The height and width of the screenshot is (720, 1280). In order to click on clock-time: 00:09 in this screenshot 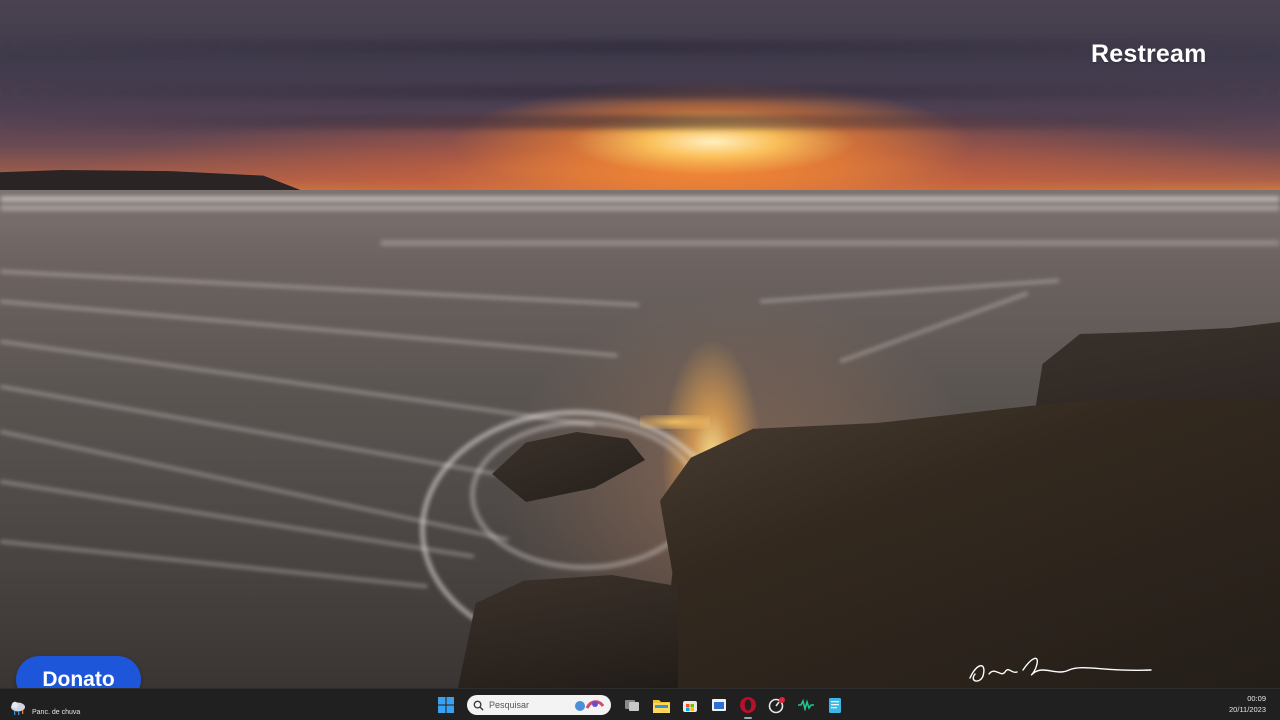, I will do `click(1256, 698)`.